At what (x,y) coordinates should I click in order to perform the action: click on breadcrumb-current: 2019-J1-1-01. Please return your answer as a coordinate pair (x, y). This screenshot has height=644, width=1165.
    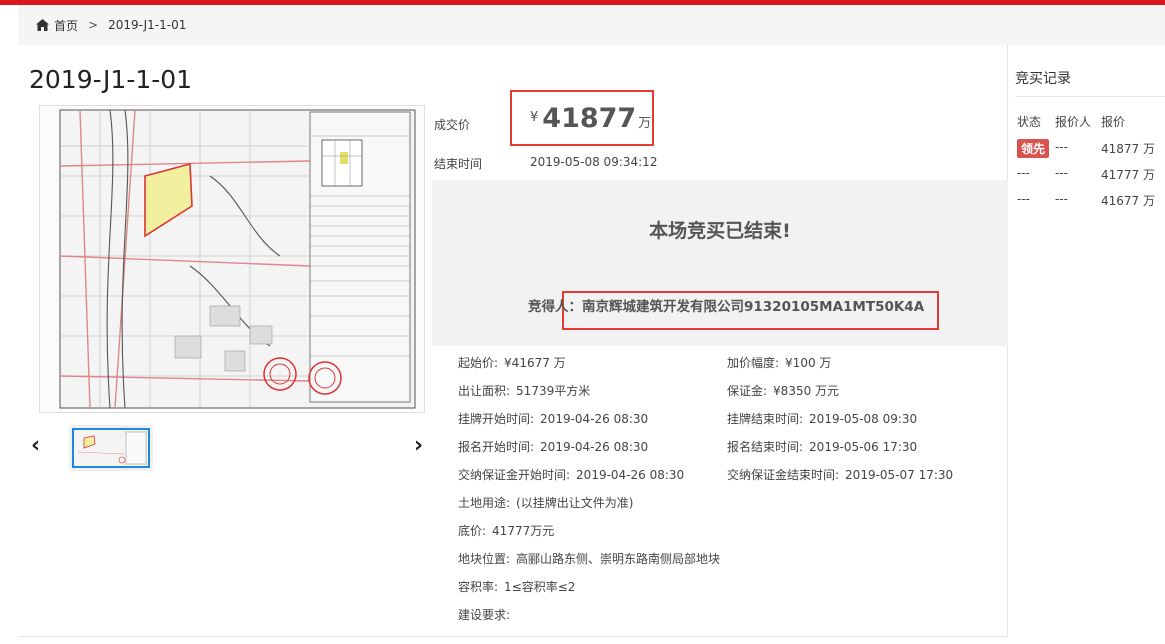
    Looking at the image, I should click on (147, 25).